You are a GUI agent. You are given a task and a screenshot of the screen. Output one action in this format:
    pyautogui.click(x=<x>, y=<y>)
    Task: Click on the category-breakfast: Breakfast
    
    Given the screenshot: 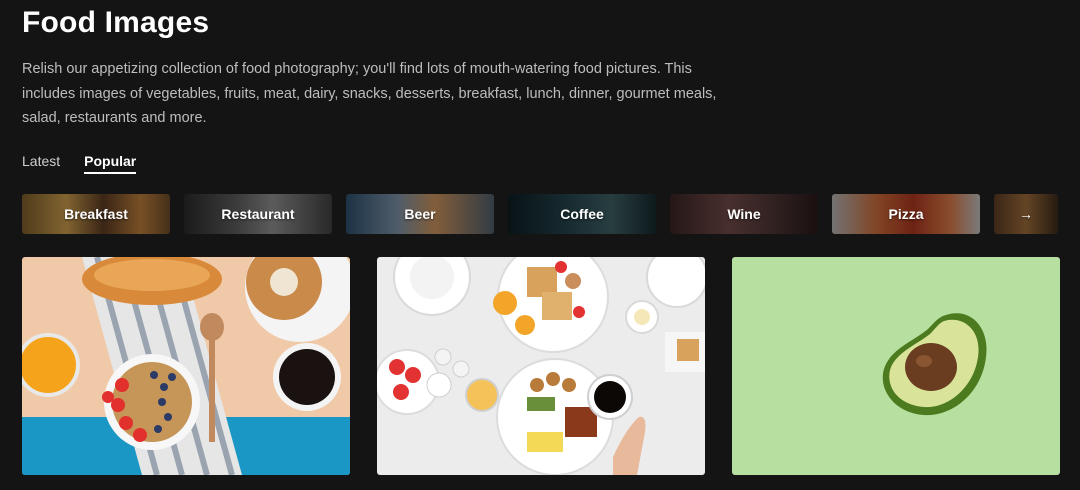 What is the action you would take?
    pyautogui.click(x=96, y=214)
    